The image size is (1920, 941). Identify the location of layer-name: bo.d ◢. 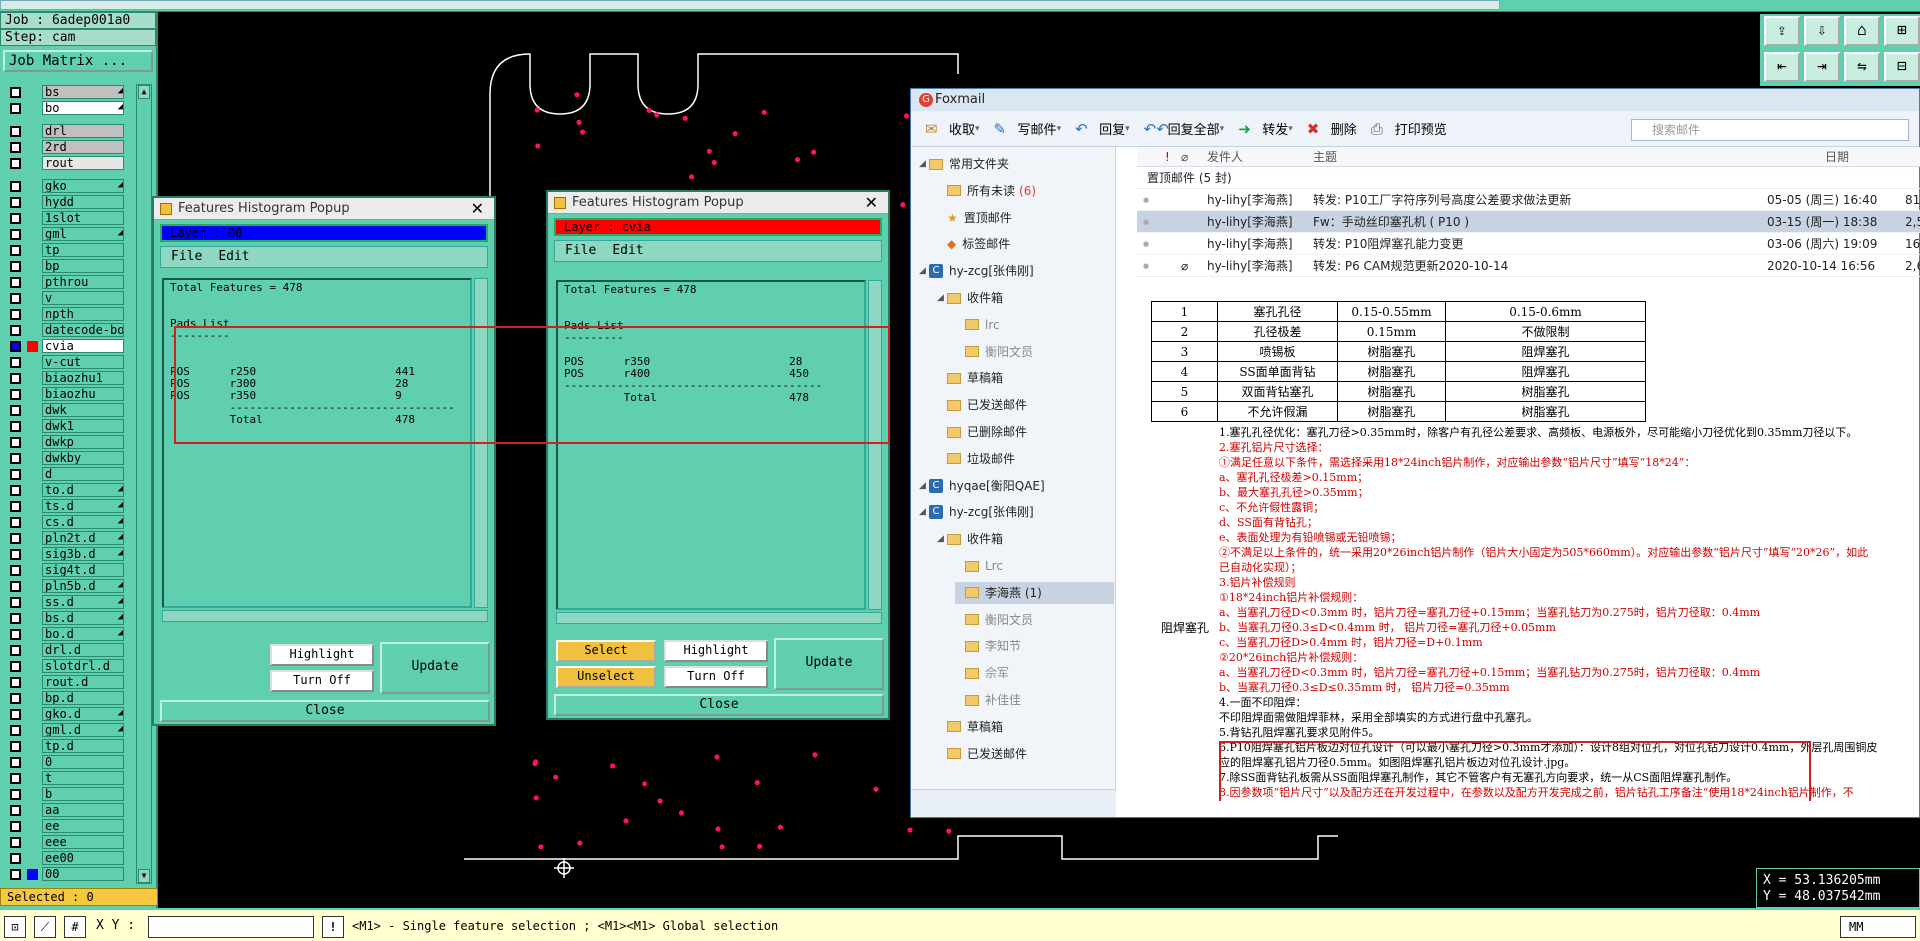
(83, 634).